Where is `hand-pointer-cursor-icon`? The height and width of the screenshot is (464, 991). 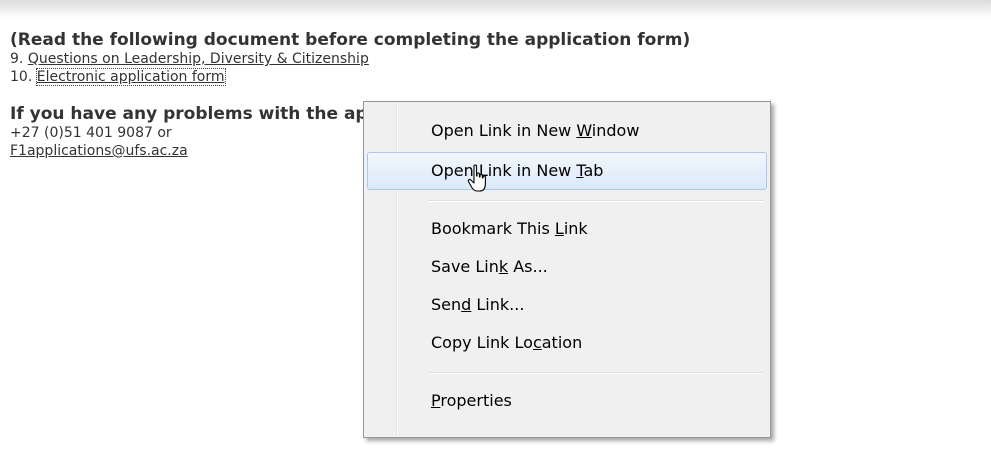
hand-pointer-cursor-icon is located at coordinates (476, 178).